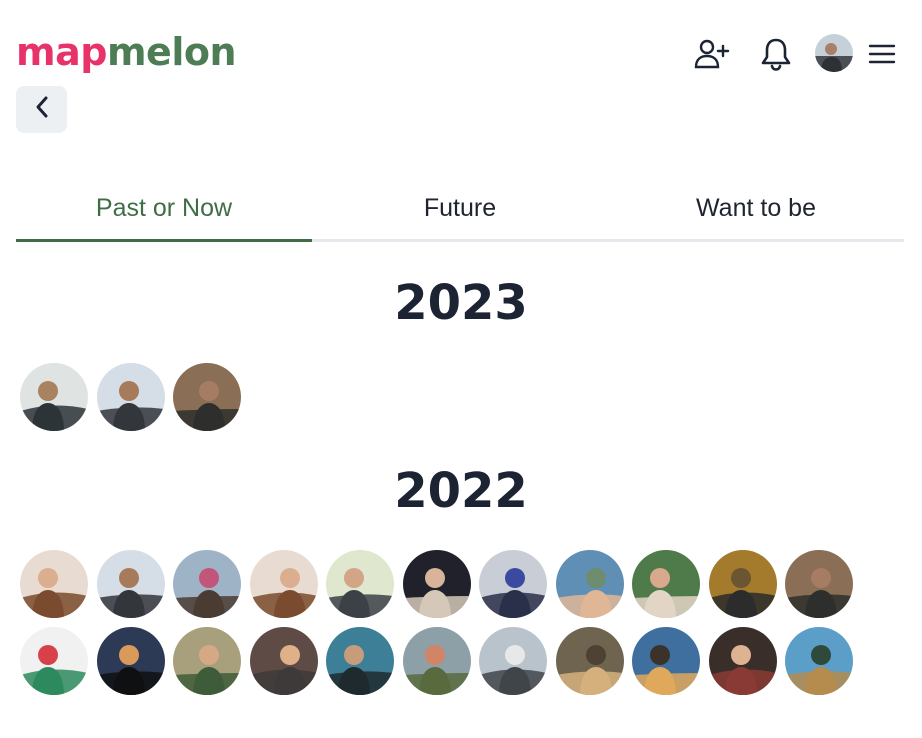 The height and width of the screenshot is (738, 922). I want to click on photo-row-2023, so click(130, 397).